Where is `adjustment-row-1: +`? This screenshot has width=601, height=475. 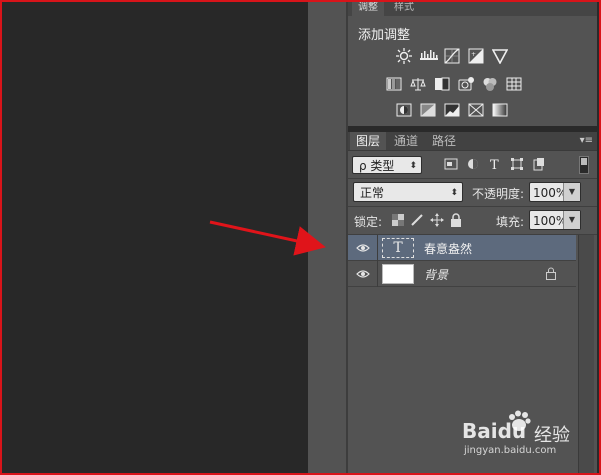
adjustment-row-1: + is located at coordinates (452, 56).